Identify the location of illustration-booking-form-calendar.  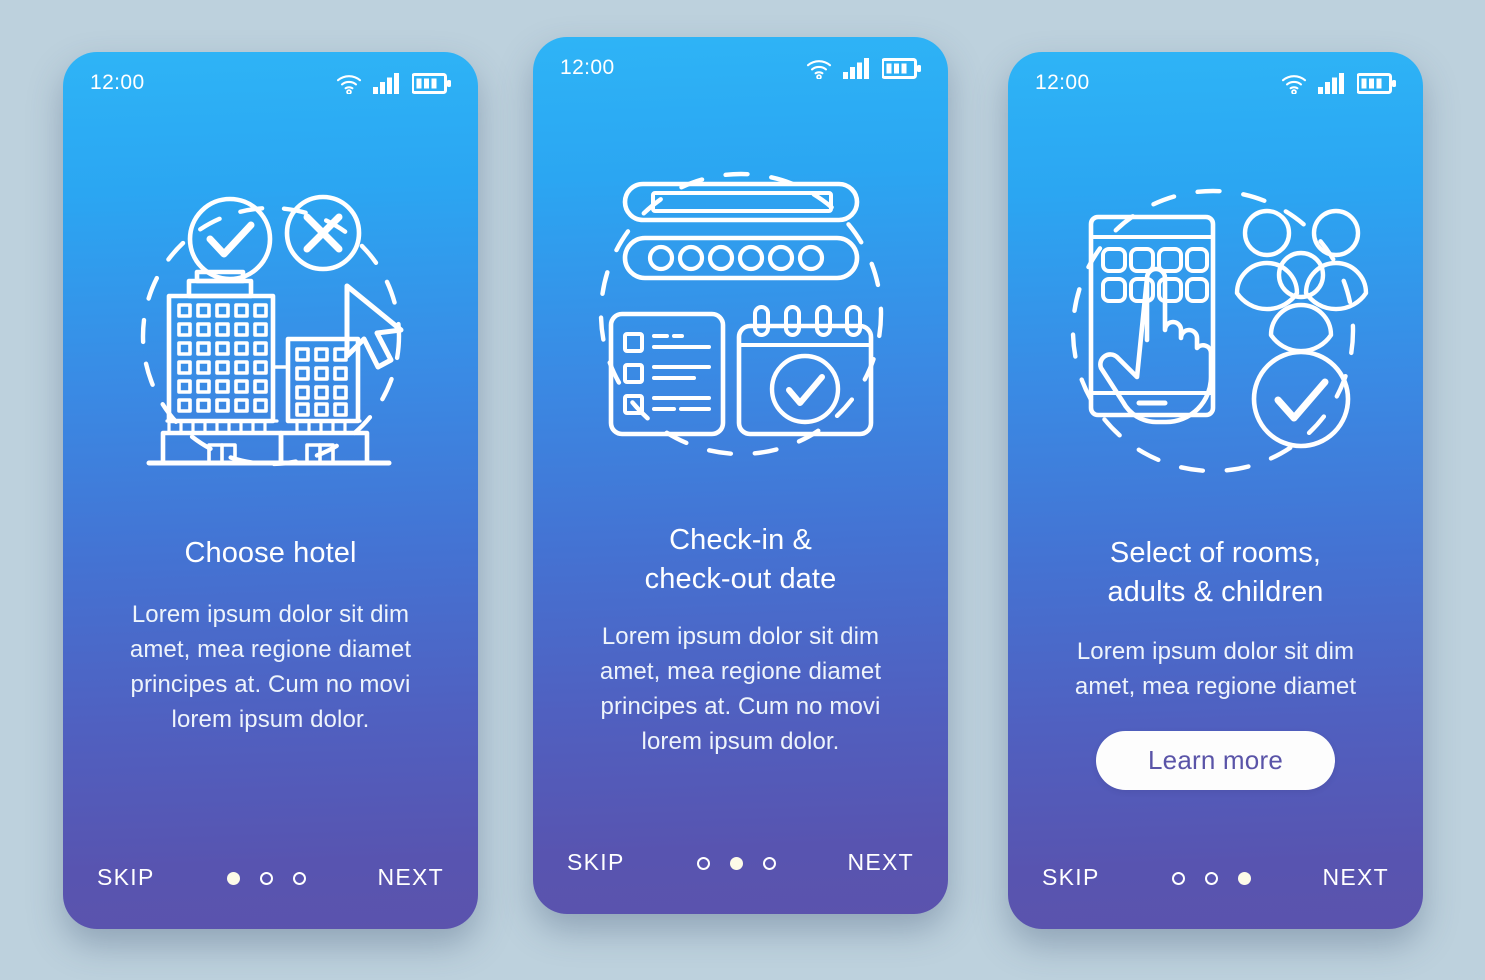
(740, 309).